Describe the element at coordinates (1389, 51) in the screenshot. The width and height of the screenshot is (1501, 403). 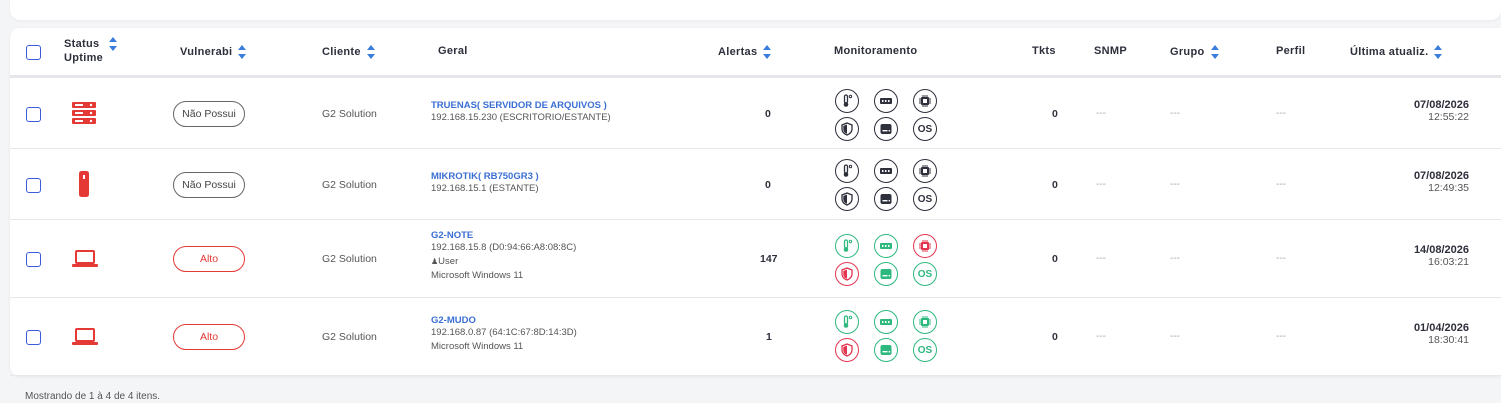
I see `last-update-header-label: Última atualiz.` at that location.